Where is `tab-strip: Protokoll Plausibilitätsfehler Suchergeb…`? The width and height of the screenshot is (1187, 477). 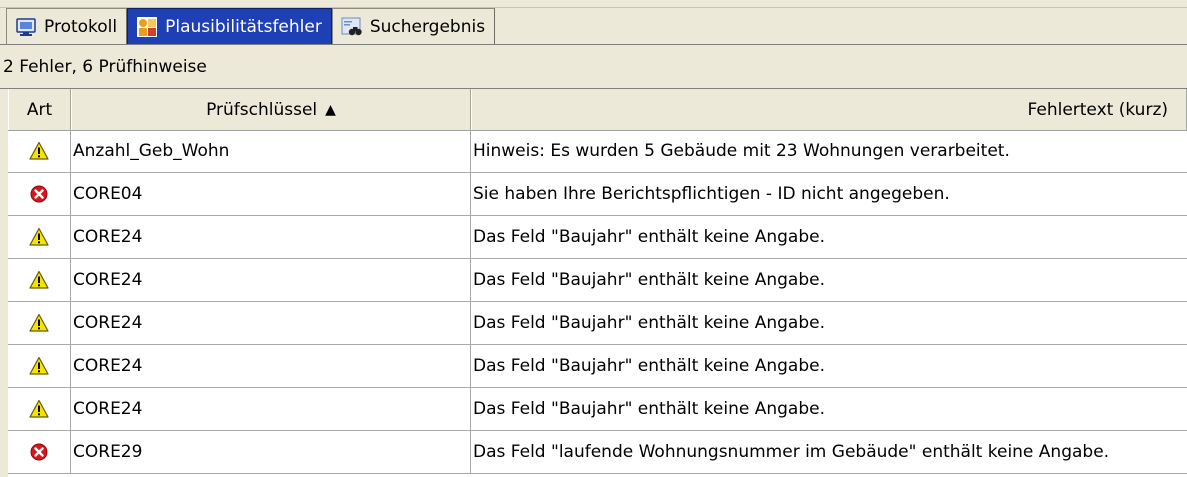 tab-strip: Protokoll Plausibilitätsfehler Suchergeb… is located at coordinates (593, 22).